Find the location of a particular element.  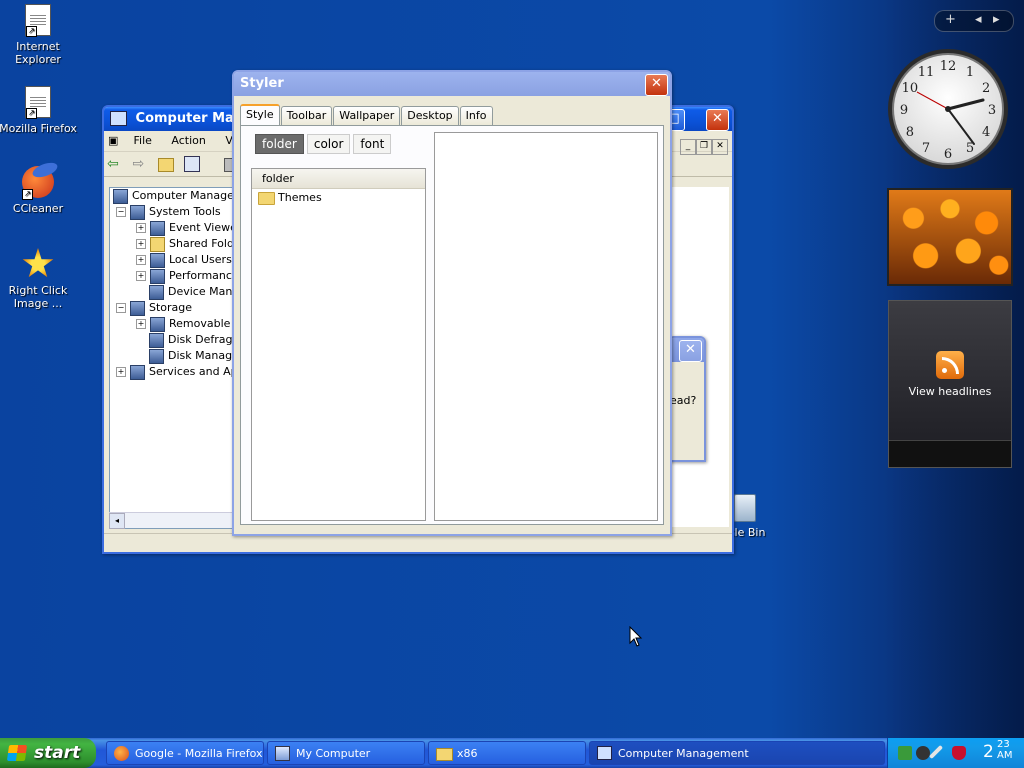

dialog-titlebar: ✕ is located at coordinates (687, 350).